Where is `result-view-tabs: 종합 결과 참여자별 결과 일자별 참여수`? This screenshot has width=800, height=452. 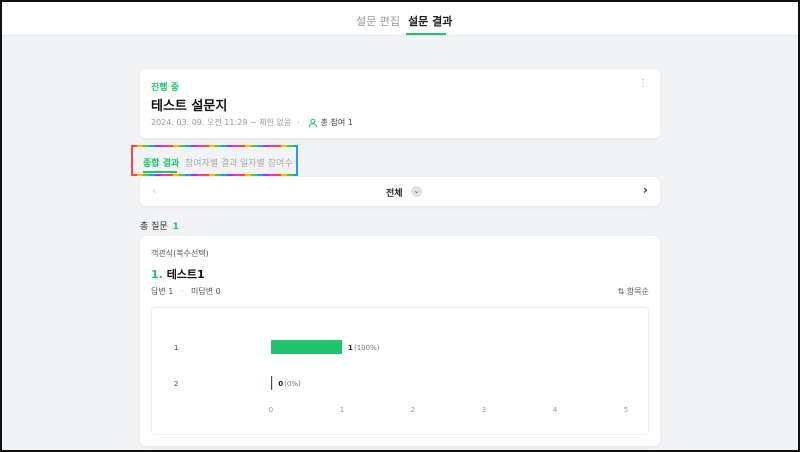
result-view-tabs: 종합 결과 참여자별 결과 일자별 참여수 is located at coordinates (214, 160).